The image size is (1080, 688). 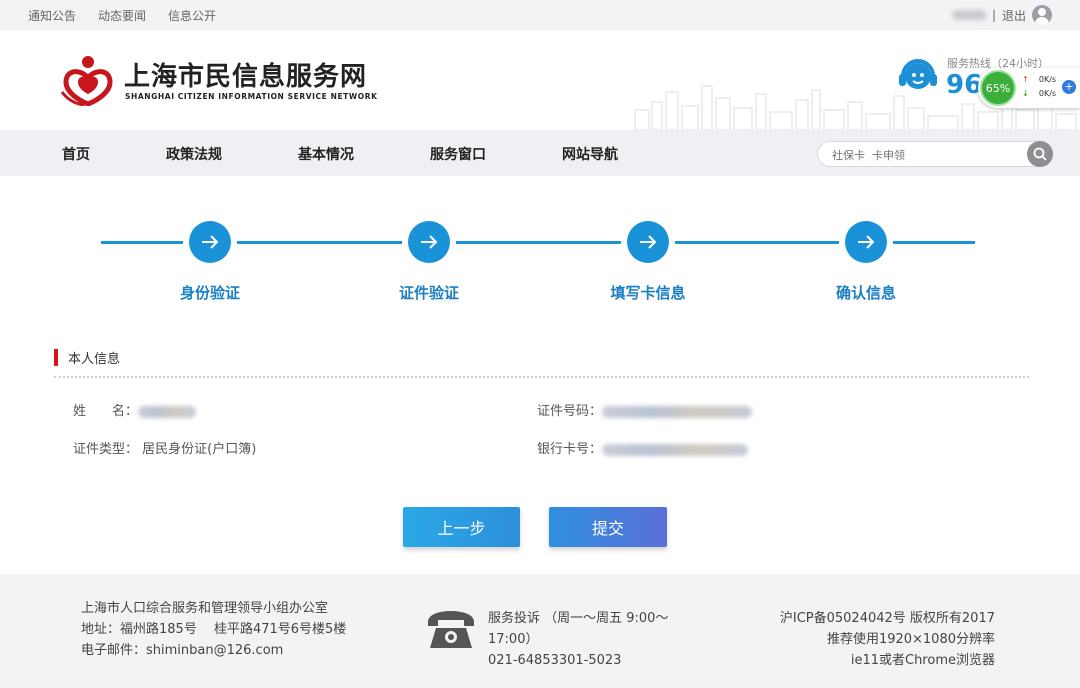 What do you see at coordinates (192, 15) in the screenshot?
I see `top-link-disclosure: 信息公开` at bounding box center [192, 15].